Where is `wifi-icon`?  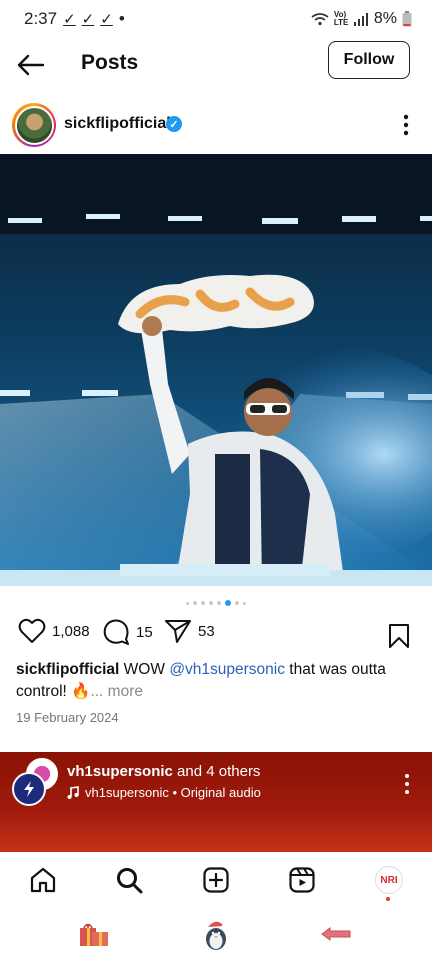 wifi-icon is located at coordinates (320, 19).